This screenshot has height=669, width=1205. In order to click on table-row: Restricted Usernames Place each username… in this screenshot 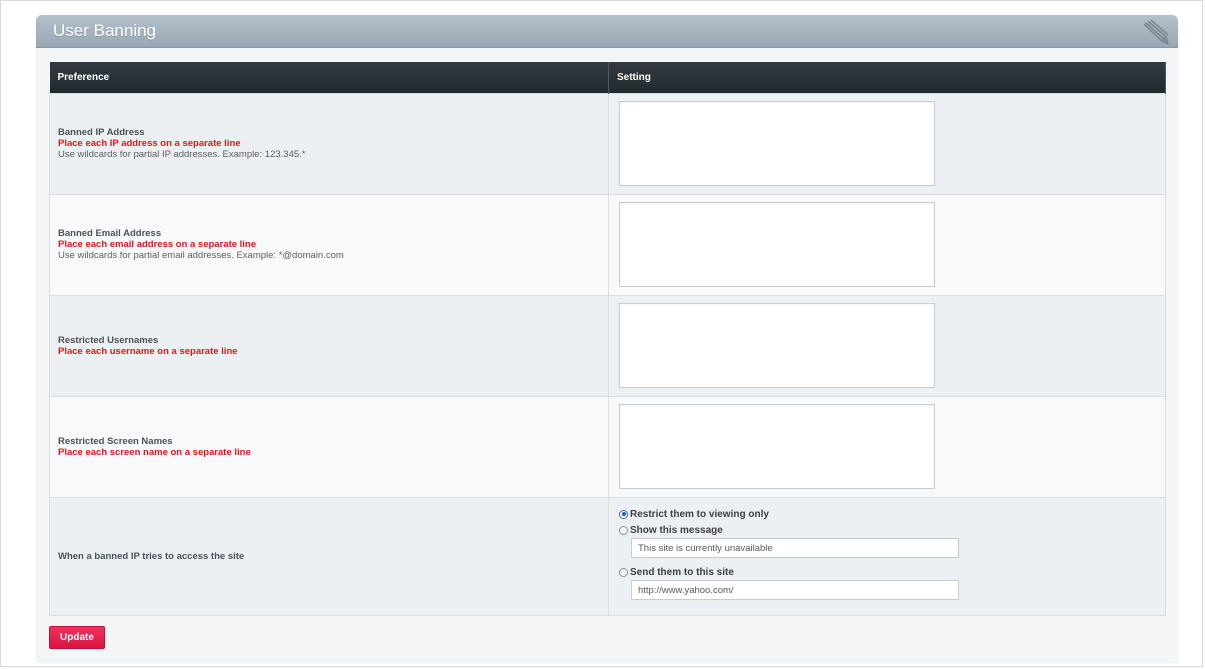, I will do `click(607, 345)`.